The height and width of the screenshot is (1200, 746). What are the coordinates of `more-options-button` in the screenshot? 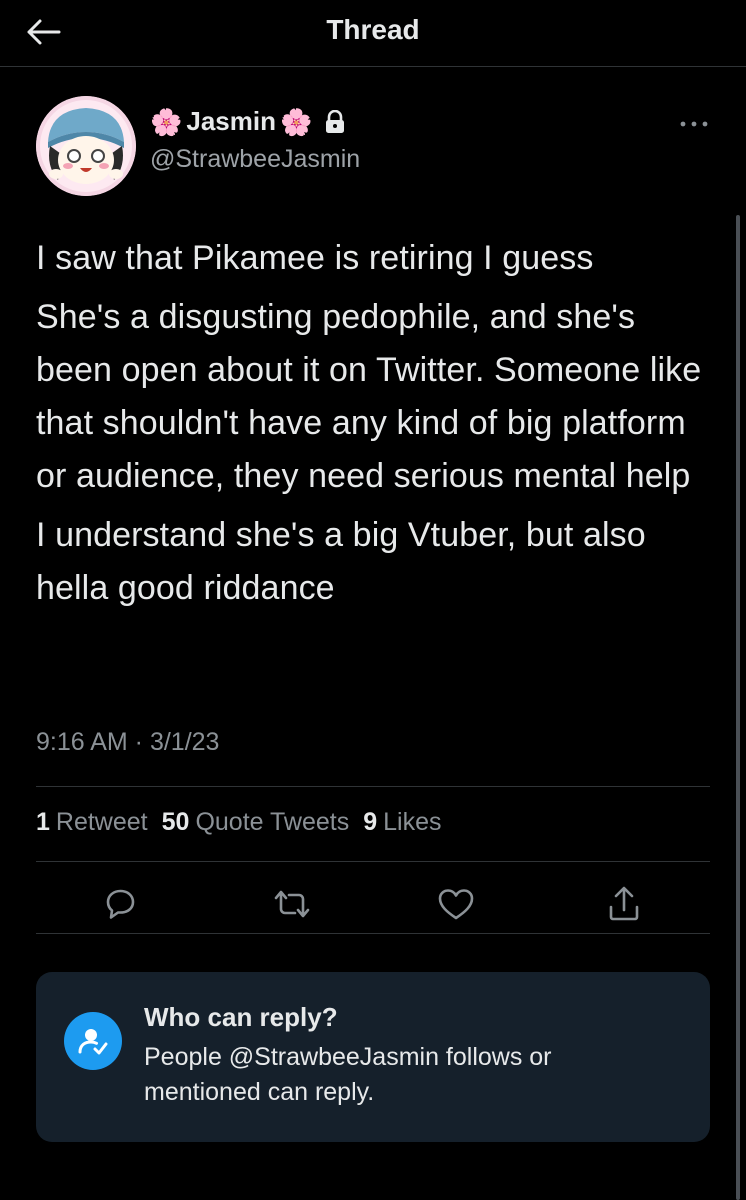 It's located at (694, 124).